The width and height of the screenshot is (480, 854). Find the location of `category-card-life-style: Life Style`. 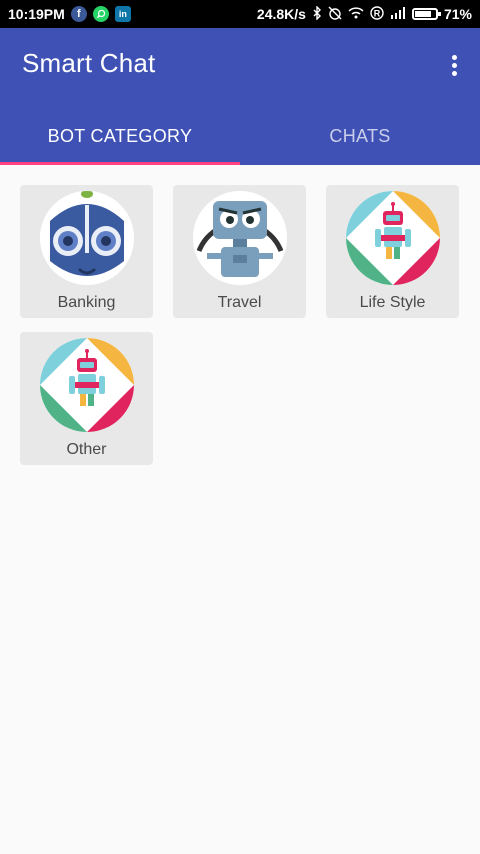

category-card-life-style: Life Style is located at coordinates (392, 251).